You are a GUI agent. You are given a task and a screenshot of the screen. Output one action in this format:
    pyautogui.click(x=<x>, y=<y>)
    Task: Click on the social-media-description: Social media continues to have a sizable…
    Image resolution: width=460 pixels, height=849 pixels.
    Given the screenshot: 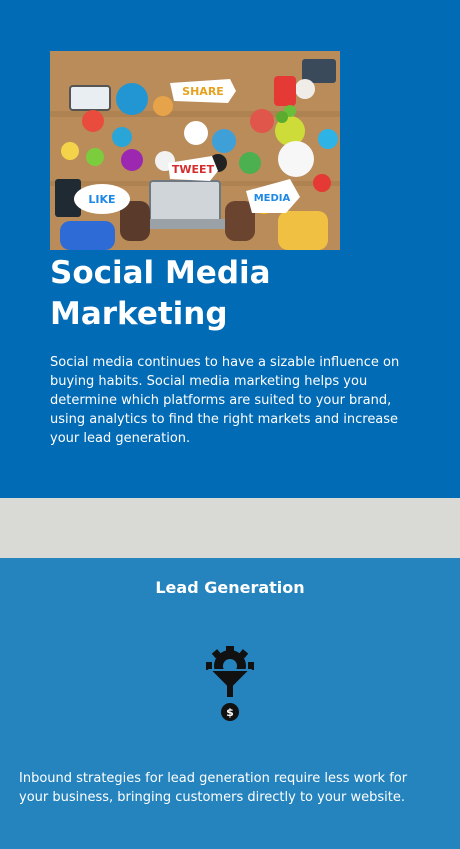 What is the action you would take?
    pyautogui.click(x=225, y=400)
    